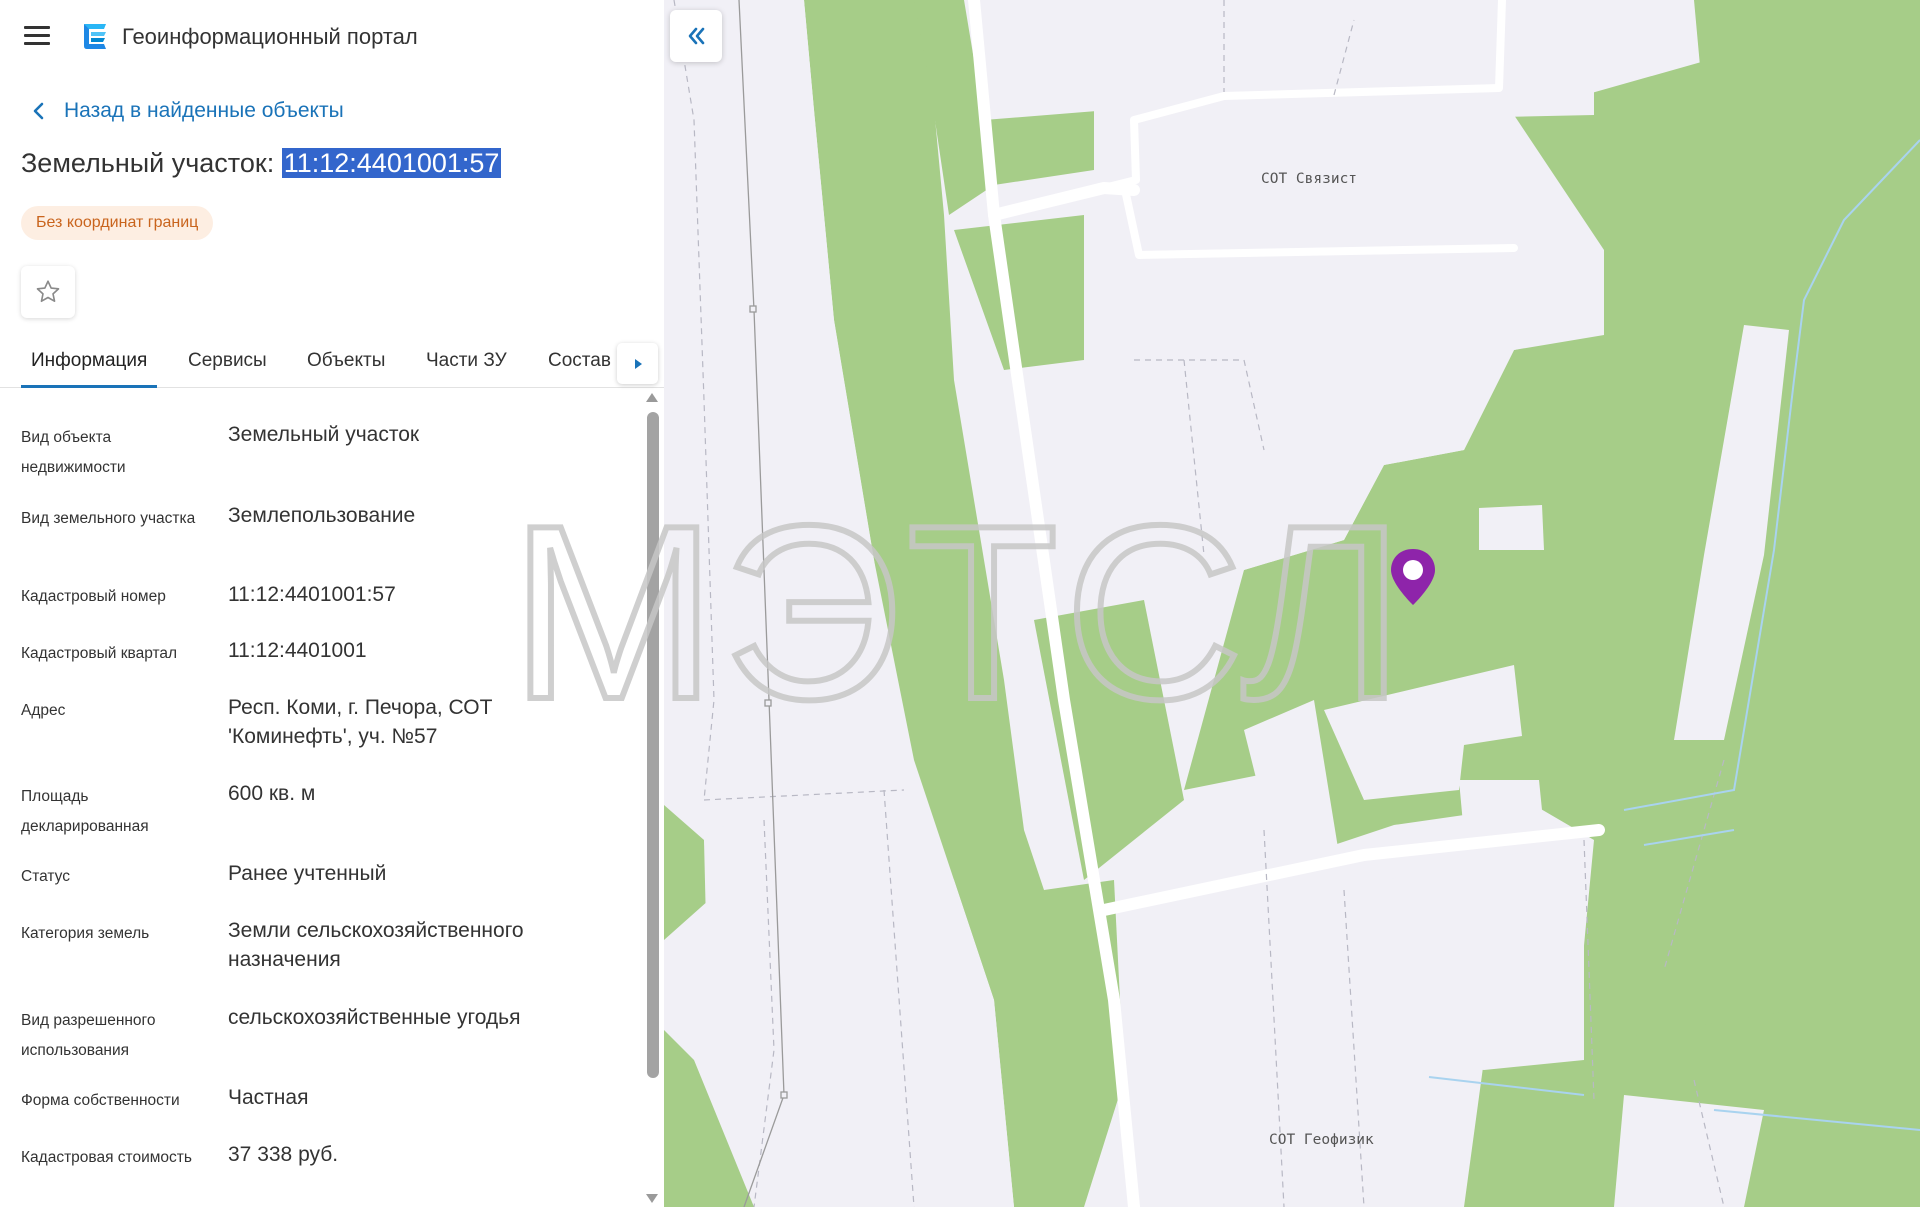 This screenshot has width=1920, height=1207. Describe the element at coordinates (283, 1154) in the screenshot. I see `property-value: 37 338 руб.` at that location.